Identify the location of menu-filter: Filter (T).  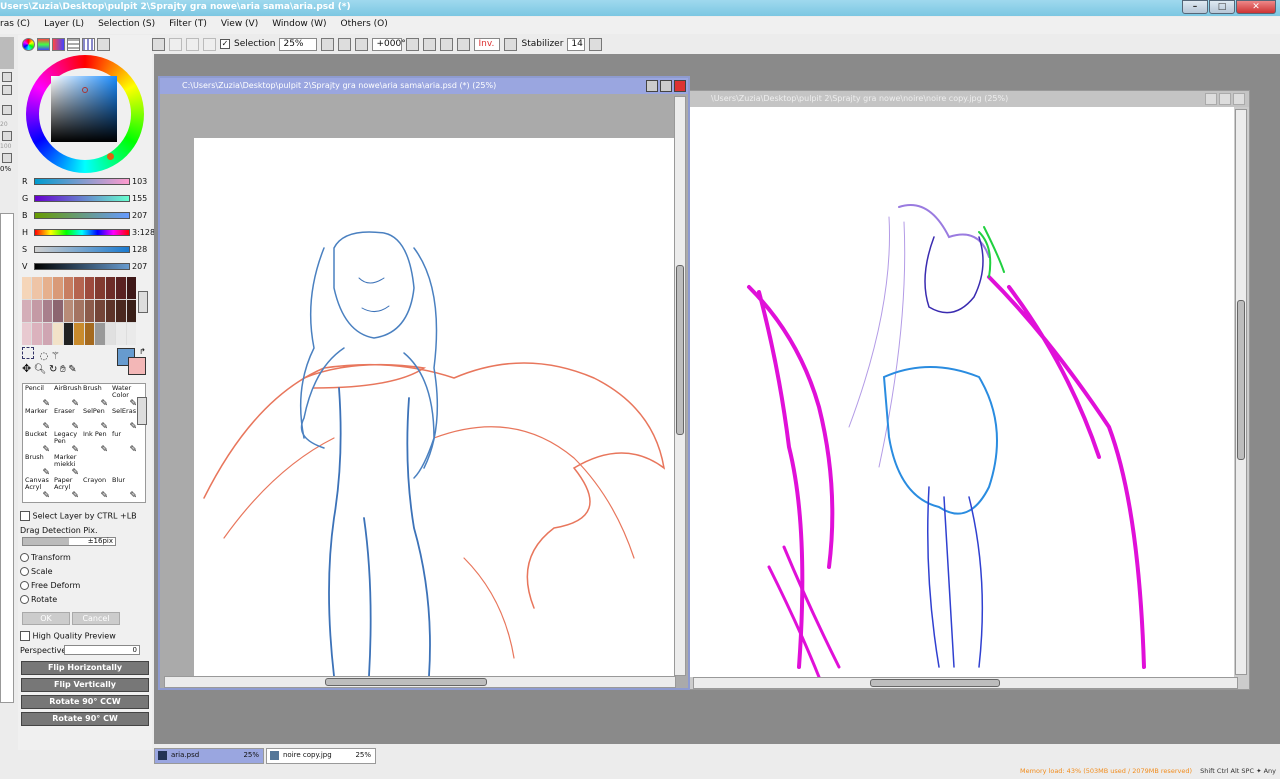
(188, 26).